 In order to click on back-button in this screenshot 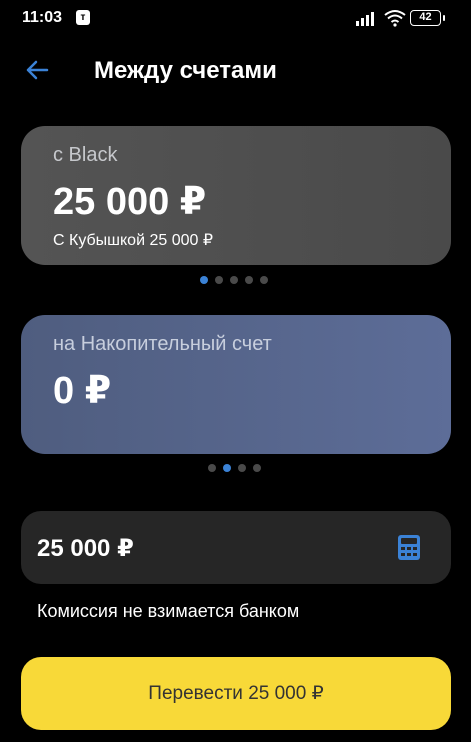, I will do `click(38, 70)`.